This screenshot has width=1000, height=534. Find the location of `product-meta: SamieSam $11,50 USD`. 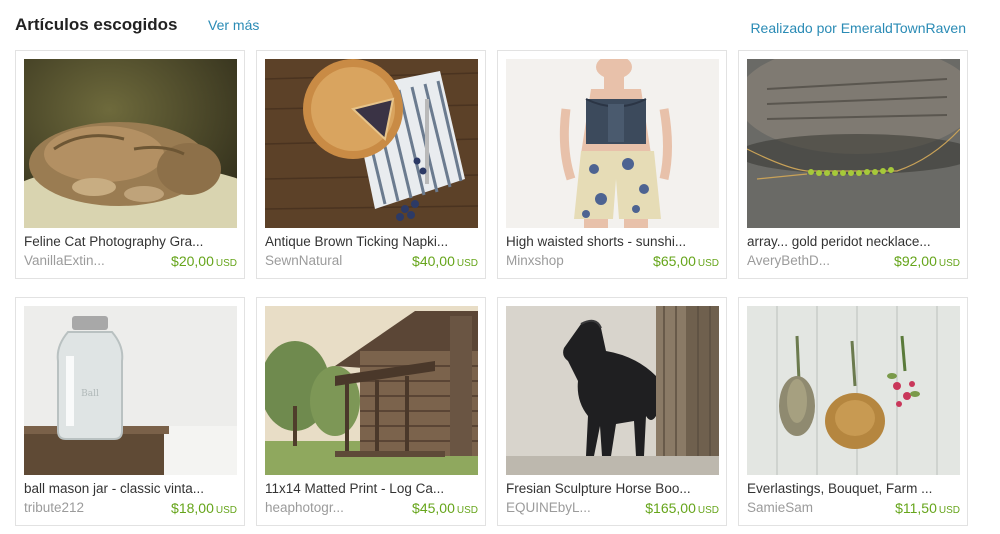

product-meta: SamieSam $11,50 USD is located at coordinates (853, 509).